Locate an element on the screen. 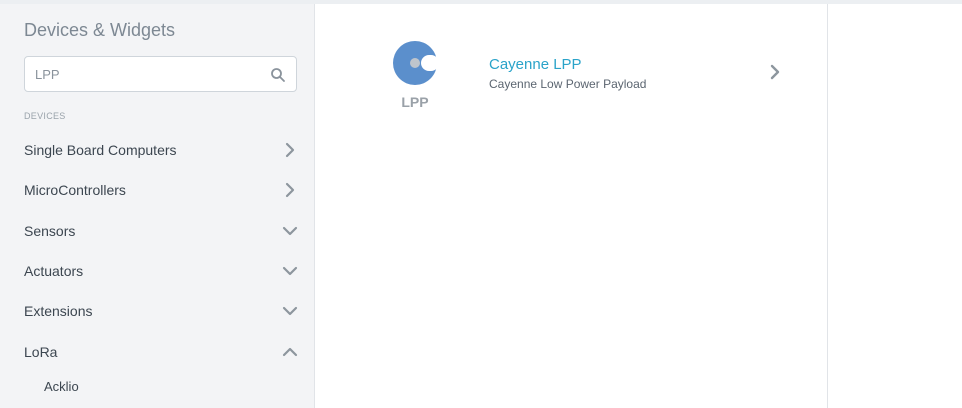 This screenshot has width=962, height=408. logo-text: LPP is located at coordinates (414, 102).